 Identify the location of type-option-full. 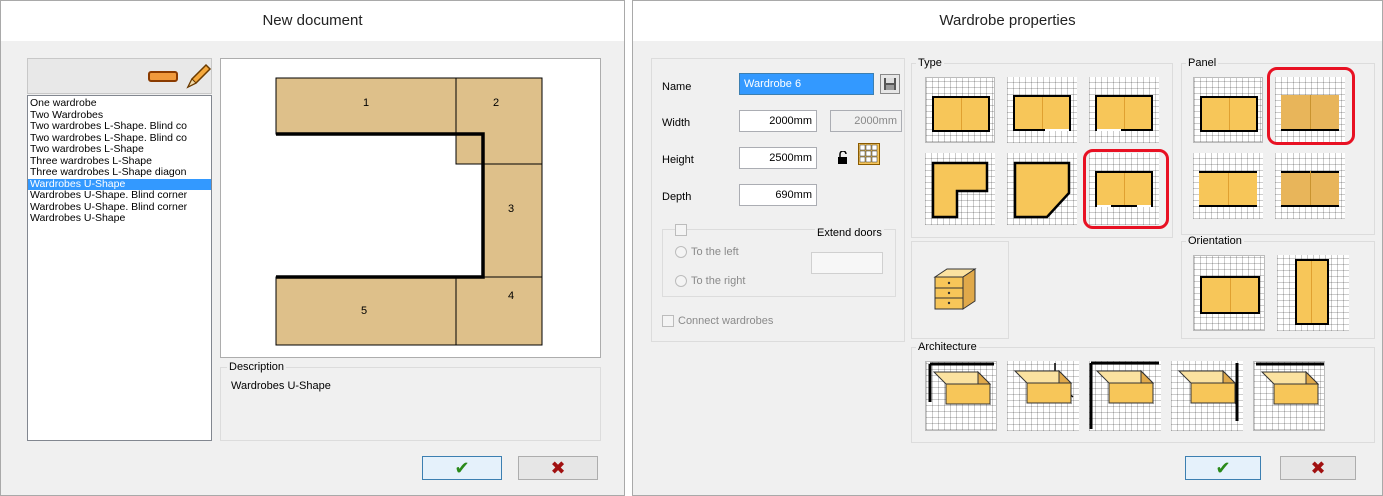
(960, 110).